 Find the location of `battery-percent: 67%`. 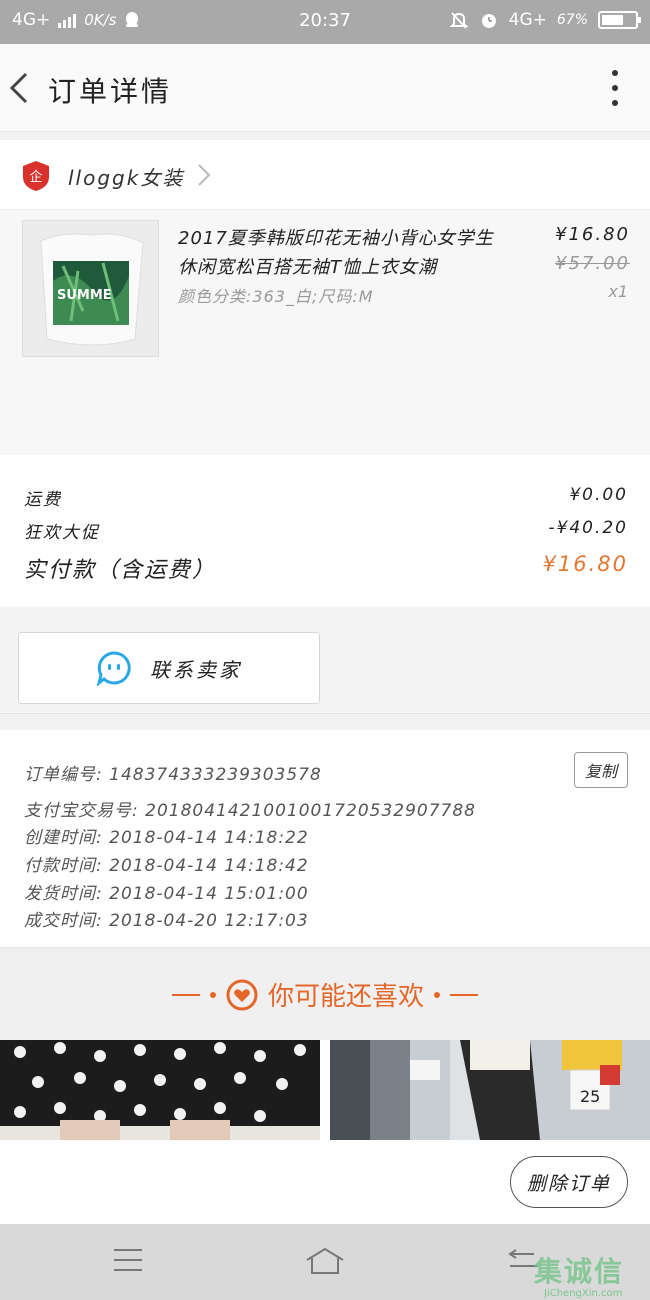

battery-percent: 67% is located at coordinates (572, 20).